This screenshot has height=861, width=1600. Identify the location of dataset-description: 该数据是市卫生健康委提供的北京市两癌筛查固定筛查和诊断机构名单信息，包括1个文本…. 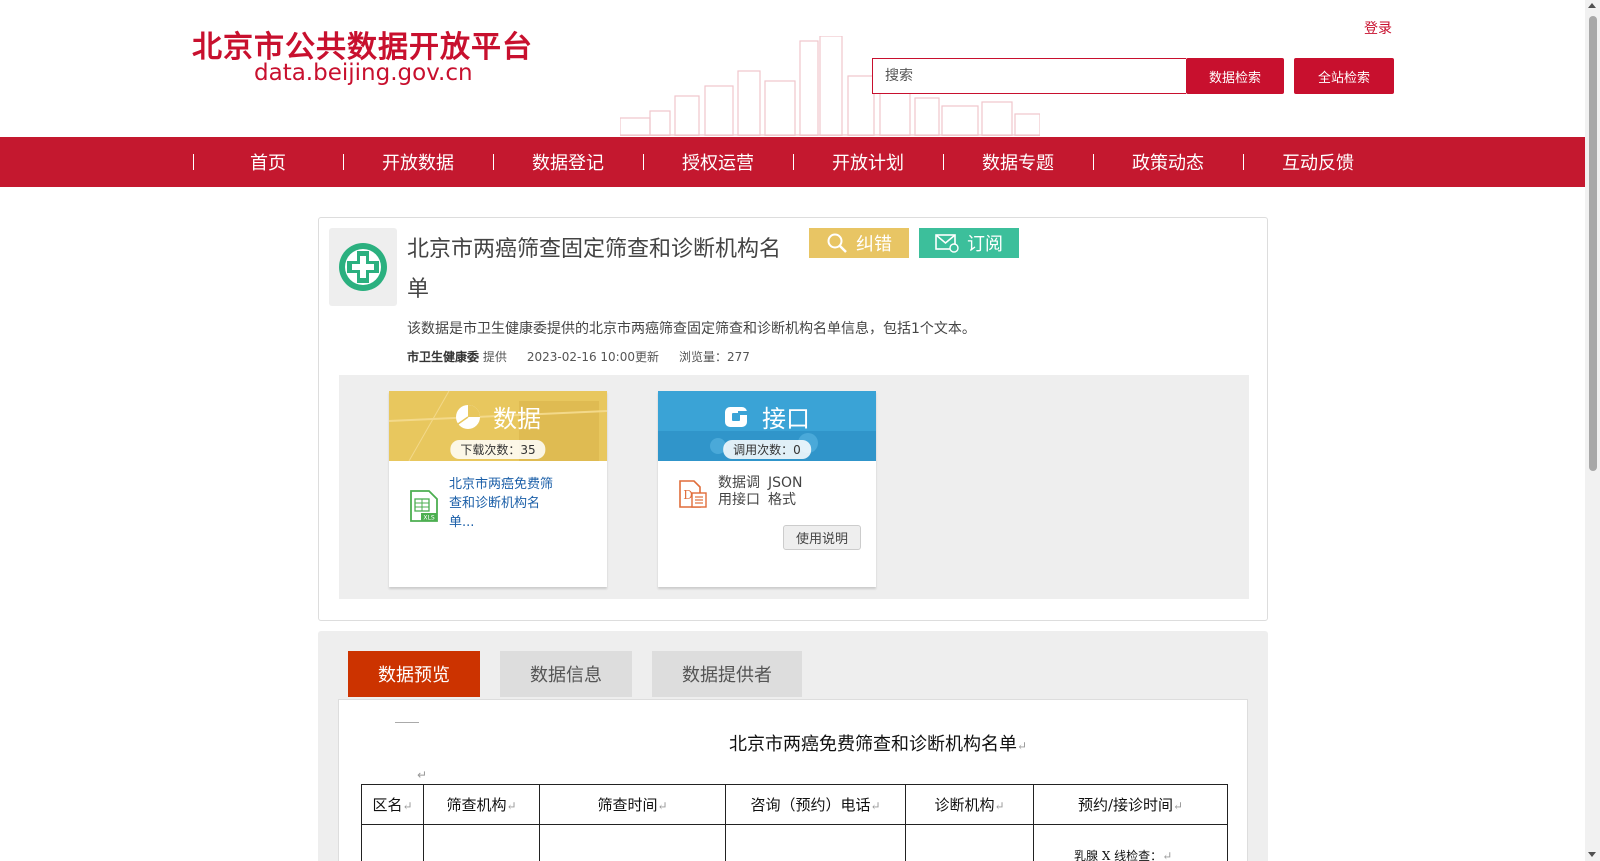
(691, 329).